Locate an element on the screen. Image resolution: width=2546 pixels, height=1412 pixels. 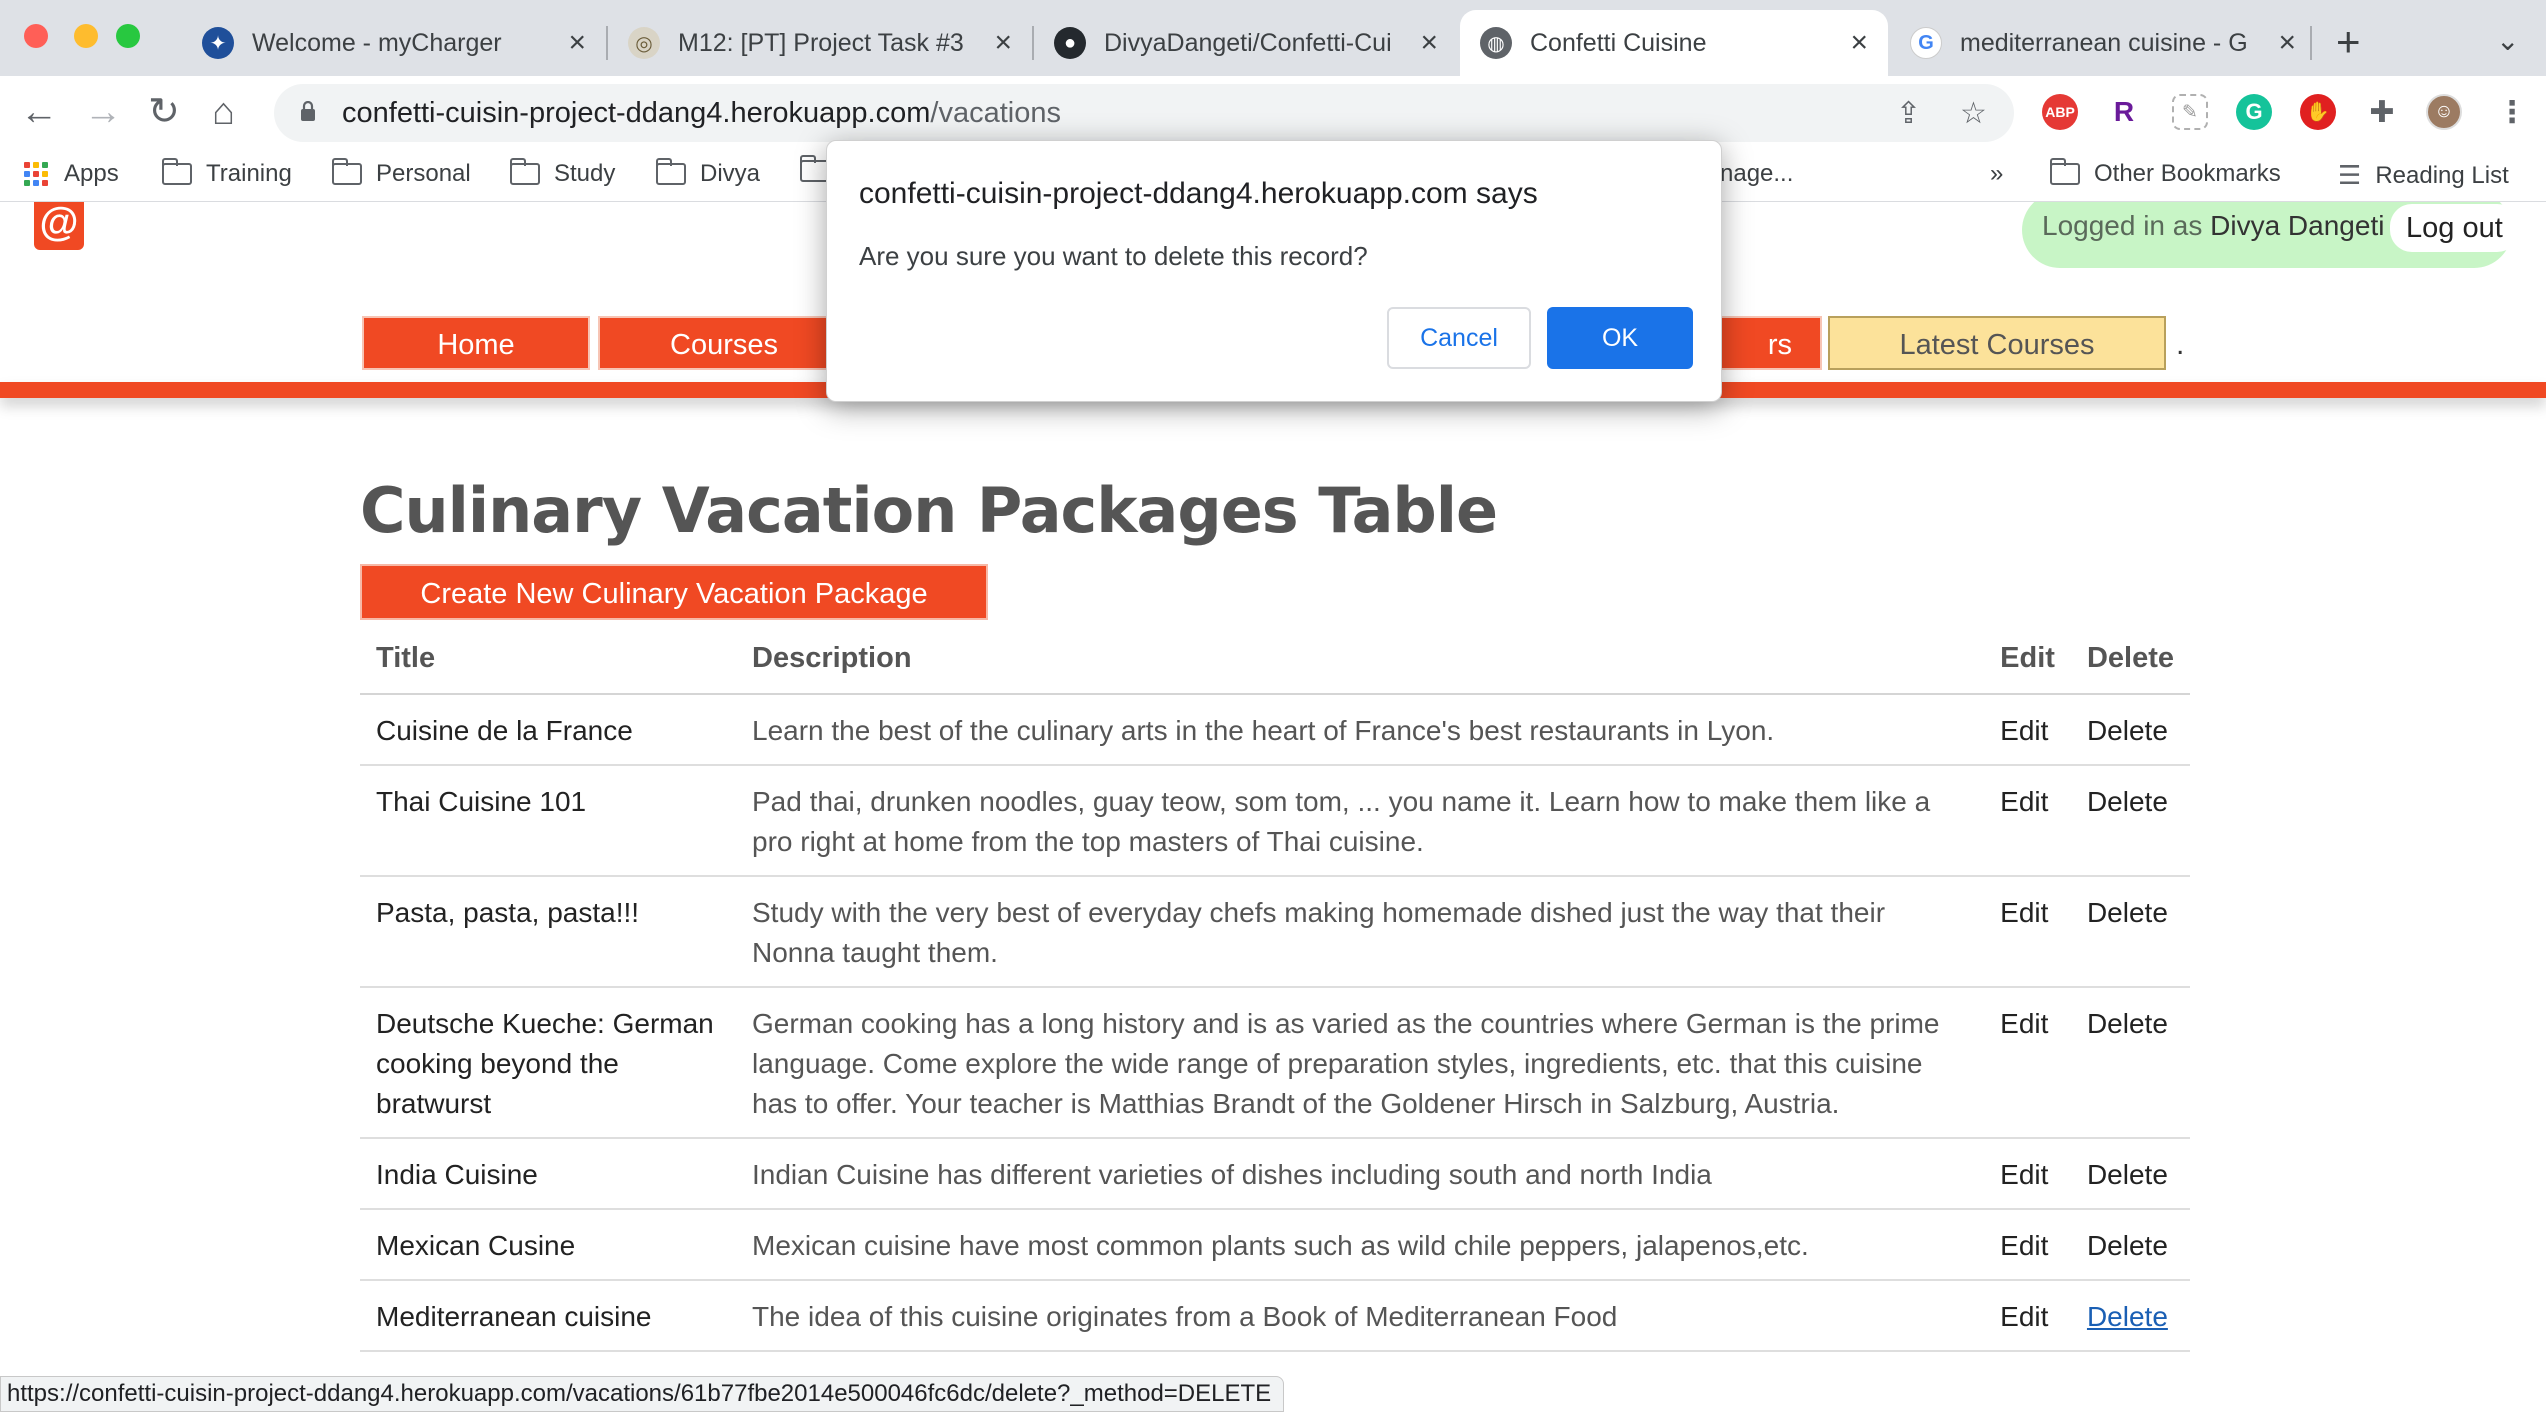
bookmark-reading-list: ☰ Reading List is located at coordinates (2423, 175).